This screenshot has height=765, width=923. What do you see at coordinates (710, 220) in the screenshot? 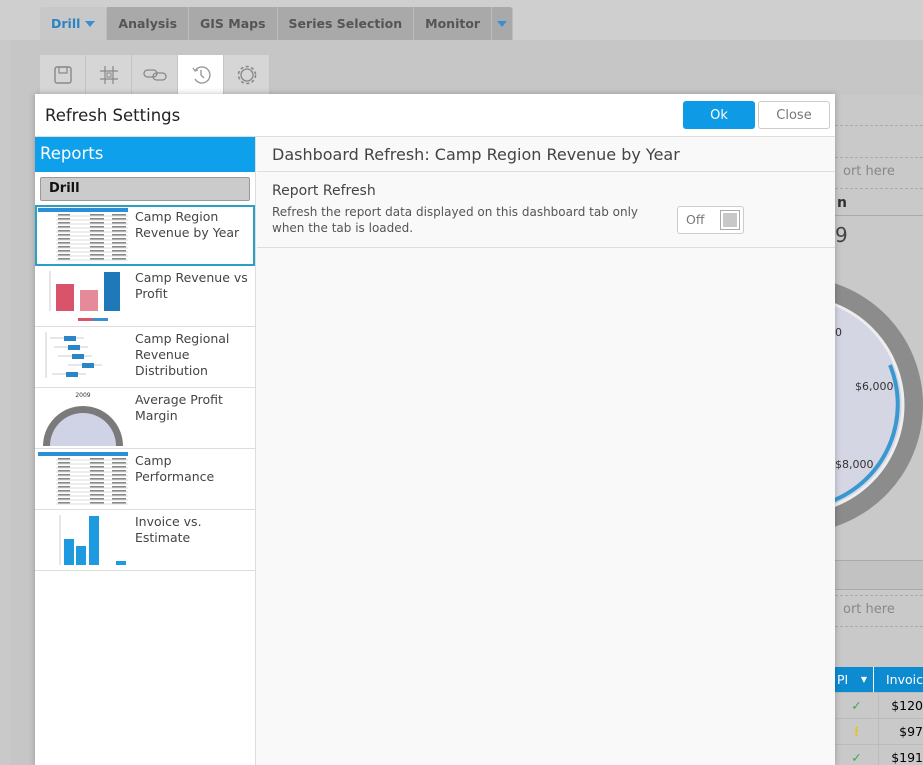
I see `report-refresh-toggle: Off` at bounding box center [710, 220].